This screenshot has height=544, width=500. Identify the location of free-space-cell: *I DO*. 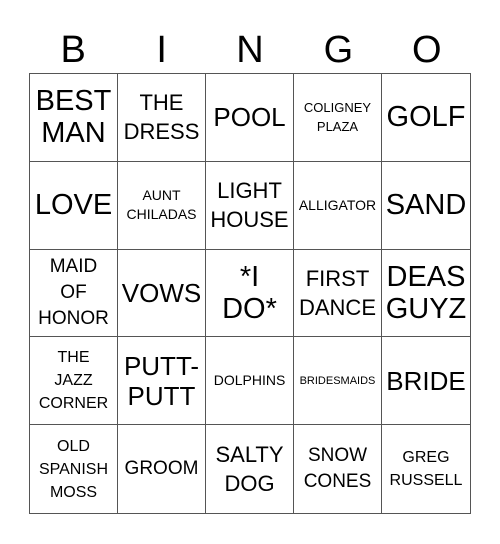
(250, 293).